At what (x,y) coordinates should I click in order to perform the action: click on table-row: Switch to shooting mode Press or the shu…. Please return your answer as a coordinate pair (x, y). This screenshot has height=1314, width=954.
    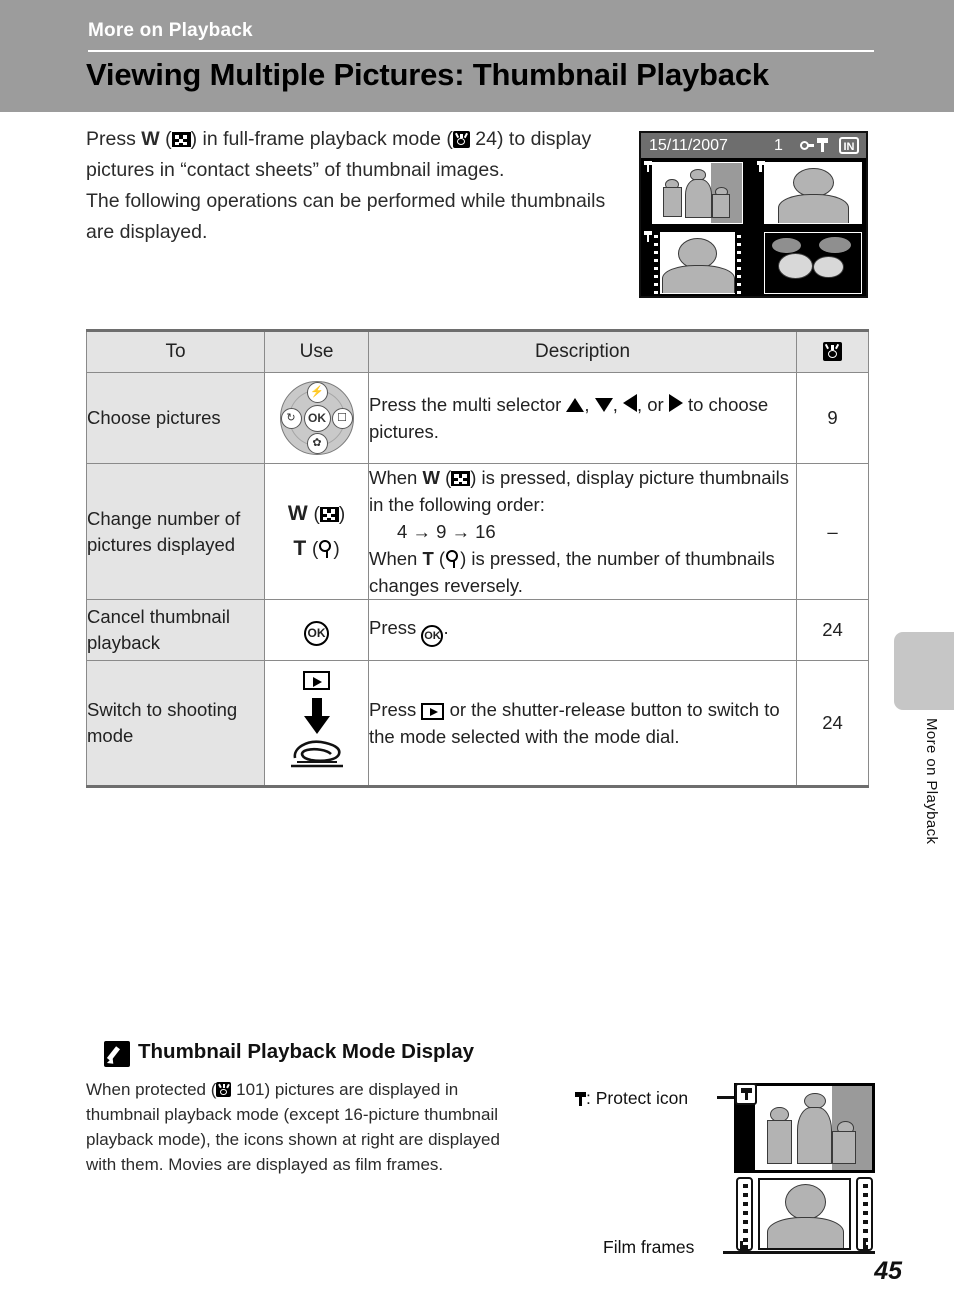
    Looking at the image, I should click on (477, 723).